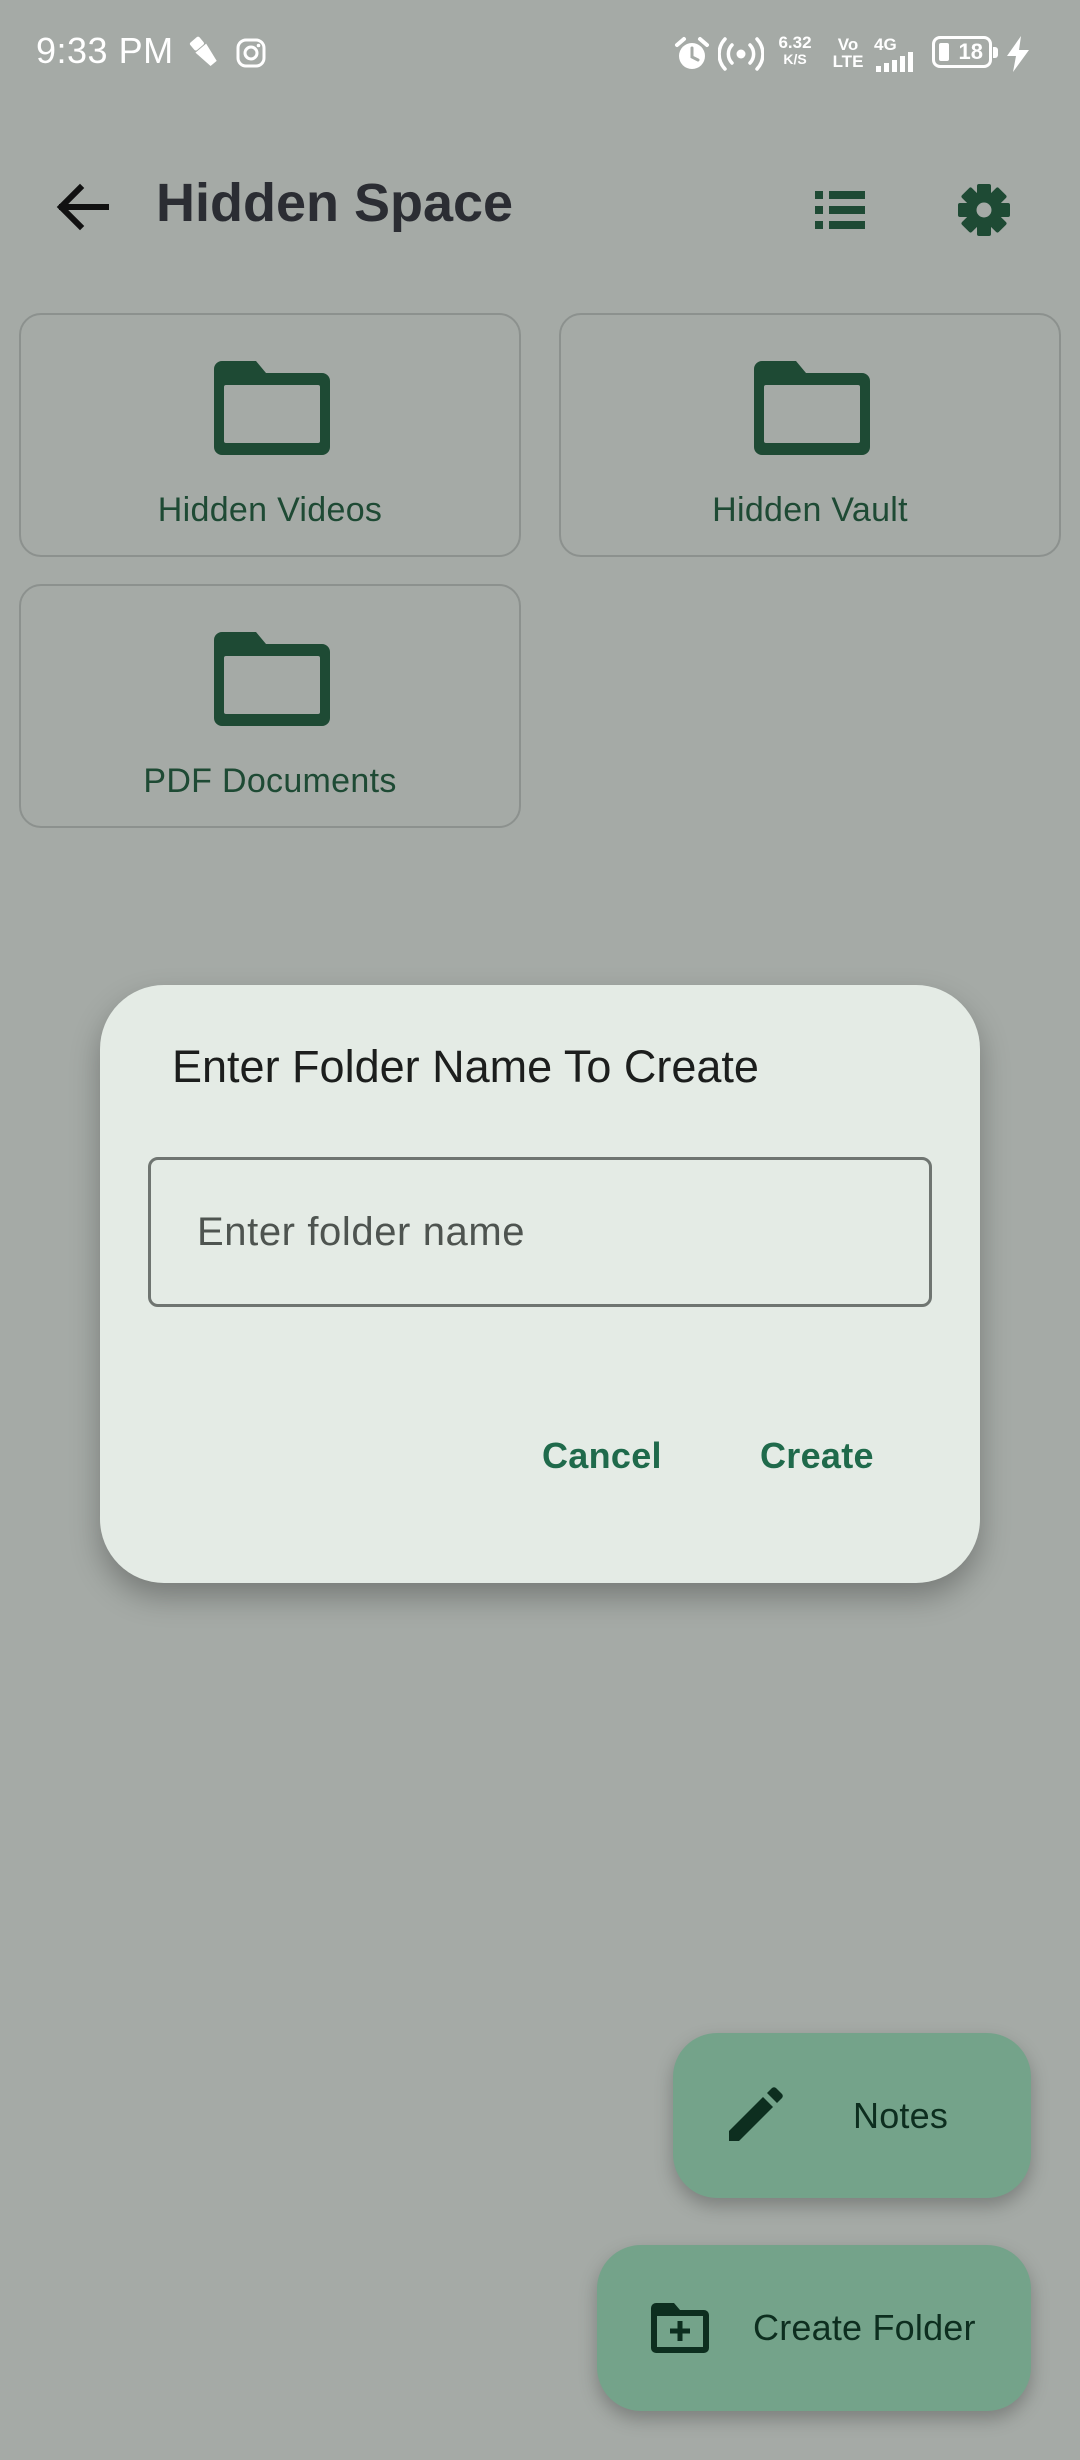 This screenshot has width=1080, height=2460. Describe the element at coordinates (270, 510) in the screenshot. I see `folder-label: Hidden Videos` at that location.